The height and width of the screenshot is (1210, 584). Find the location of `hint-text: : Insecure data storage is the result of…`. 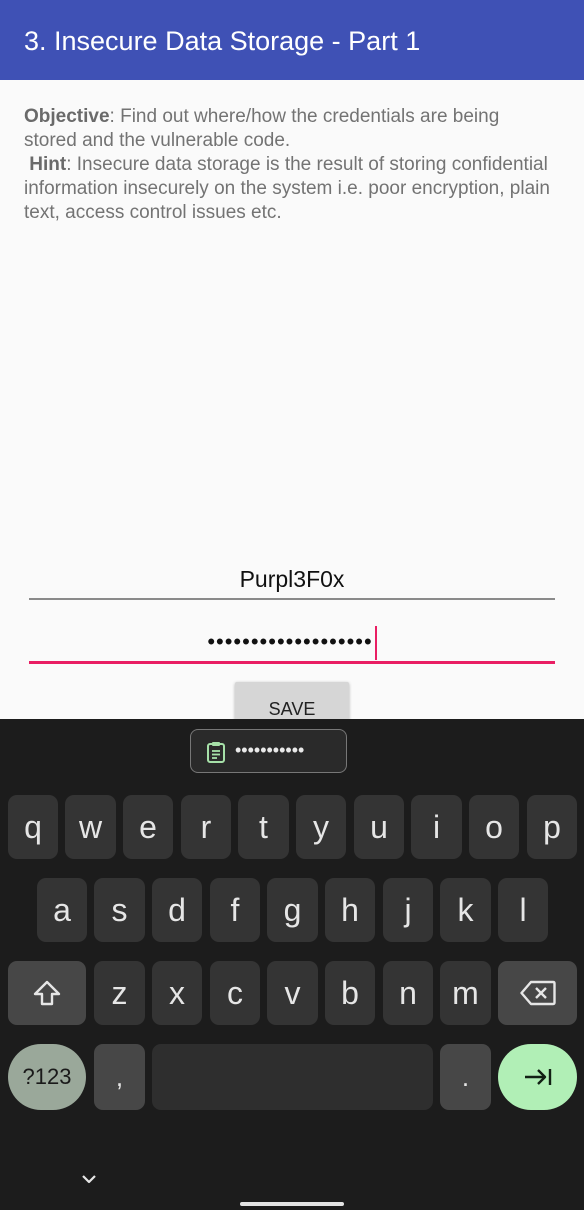

hint-text: : Insecure data storage is the result of… is located at coordinates (287, 188).